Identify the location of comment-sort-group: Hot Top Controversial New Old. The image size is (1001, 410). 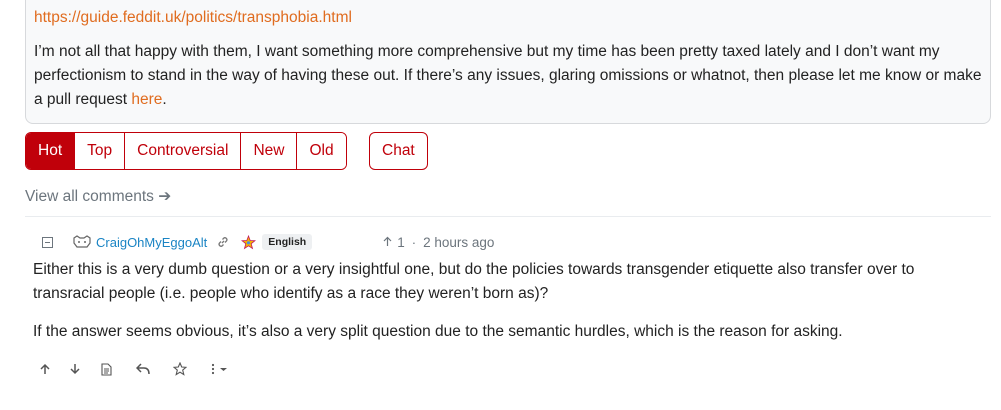
(186, 151).